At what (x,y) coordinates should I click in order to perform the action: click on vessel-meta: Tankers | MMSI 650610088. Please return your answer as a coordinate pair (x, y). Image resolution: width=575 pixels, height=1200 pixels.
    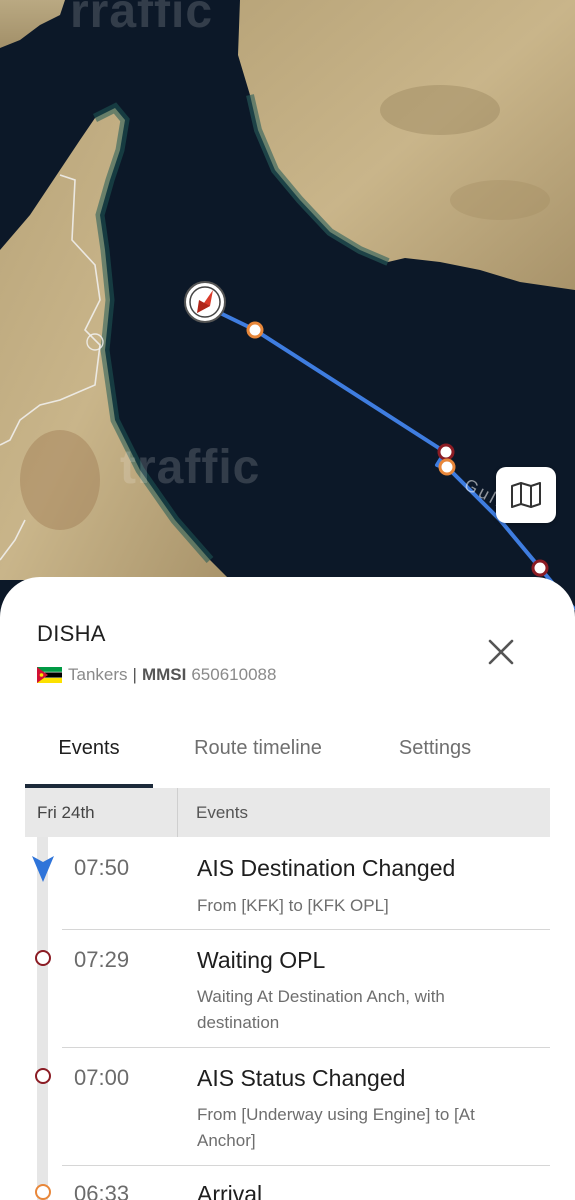
    Looking at the image, I should click on (156, 675).